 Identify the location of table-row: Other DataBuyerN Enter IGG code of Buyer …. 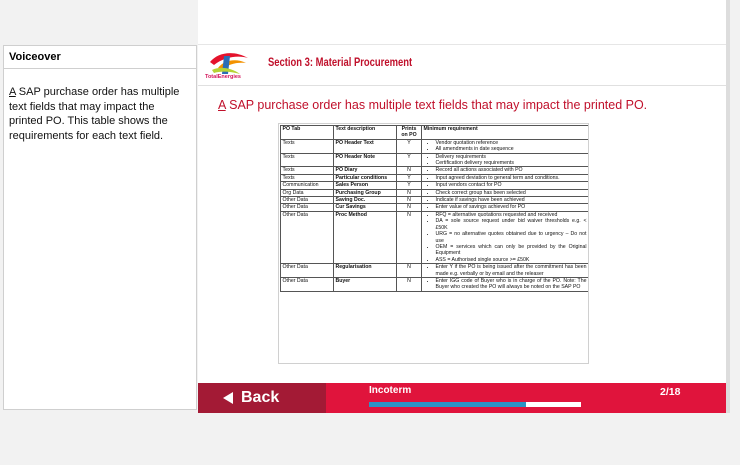
(434, 284).